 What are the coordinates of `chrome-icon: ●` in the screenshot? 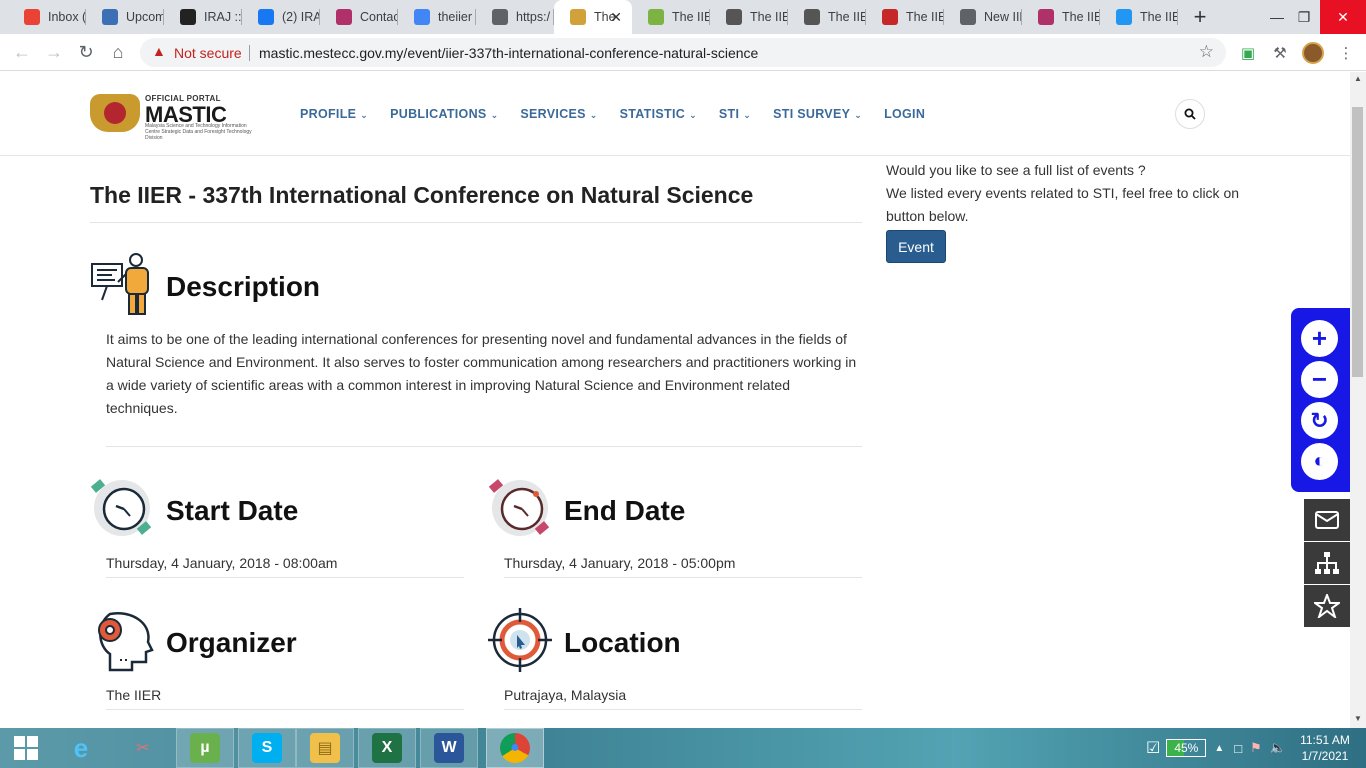 It's located at (515, 748).